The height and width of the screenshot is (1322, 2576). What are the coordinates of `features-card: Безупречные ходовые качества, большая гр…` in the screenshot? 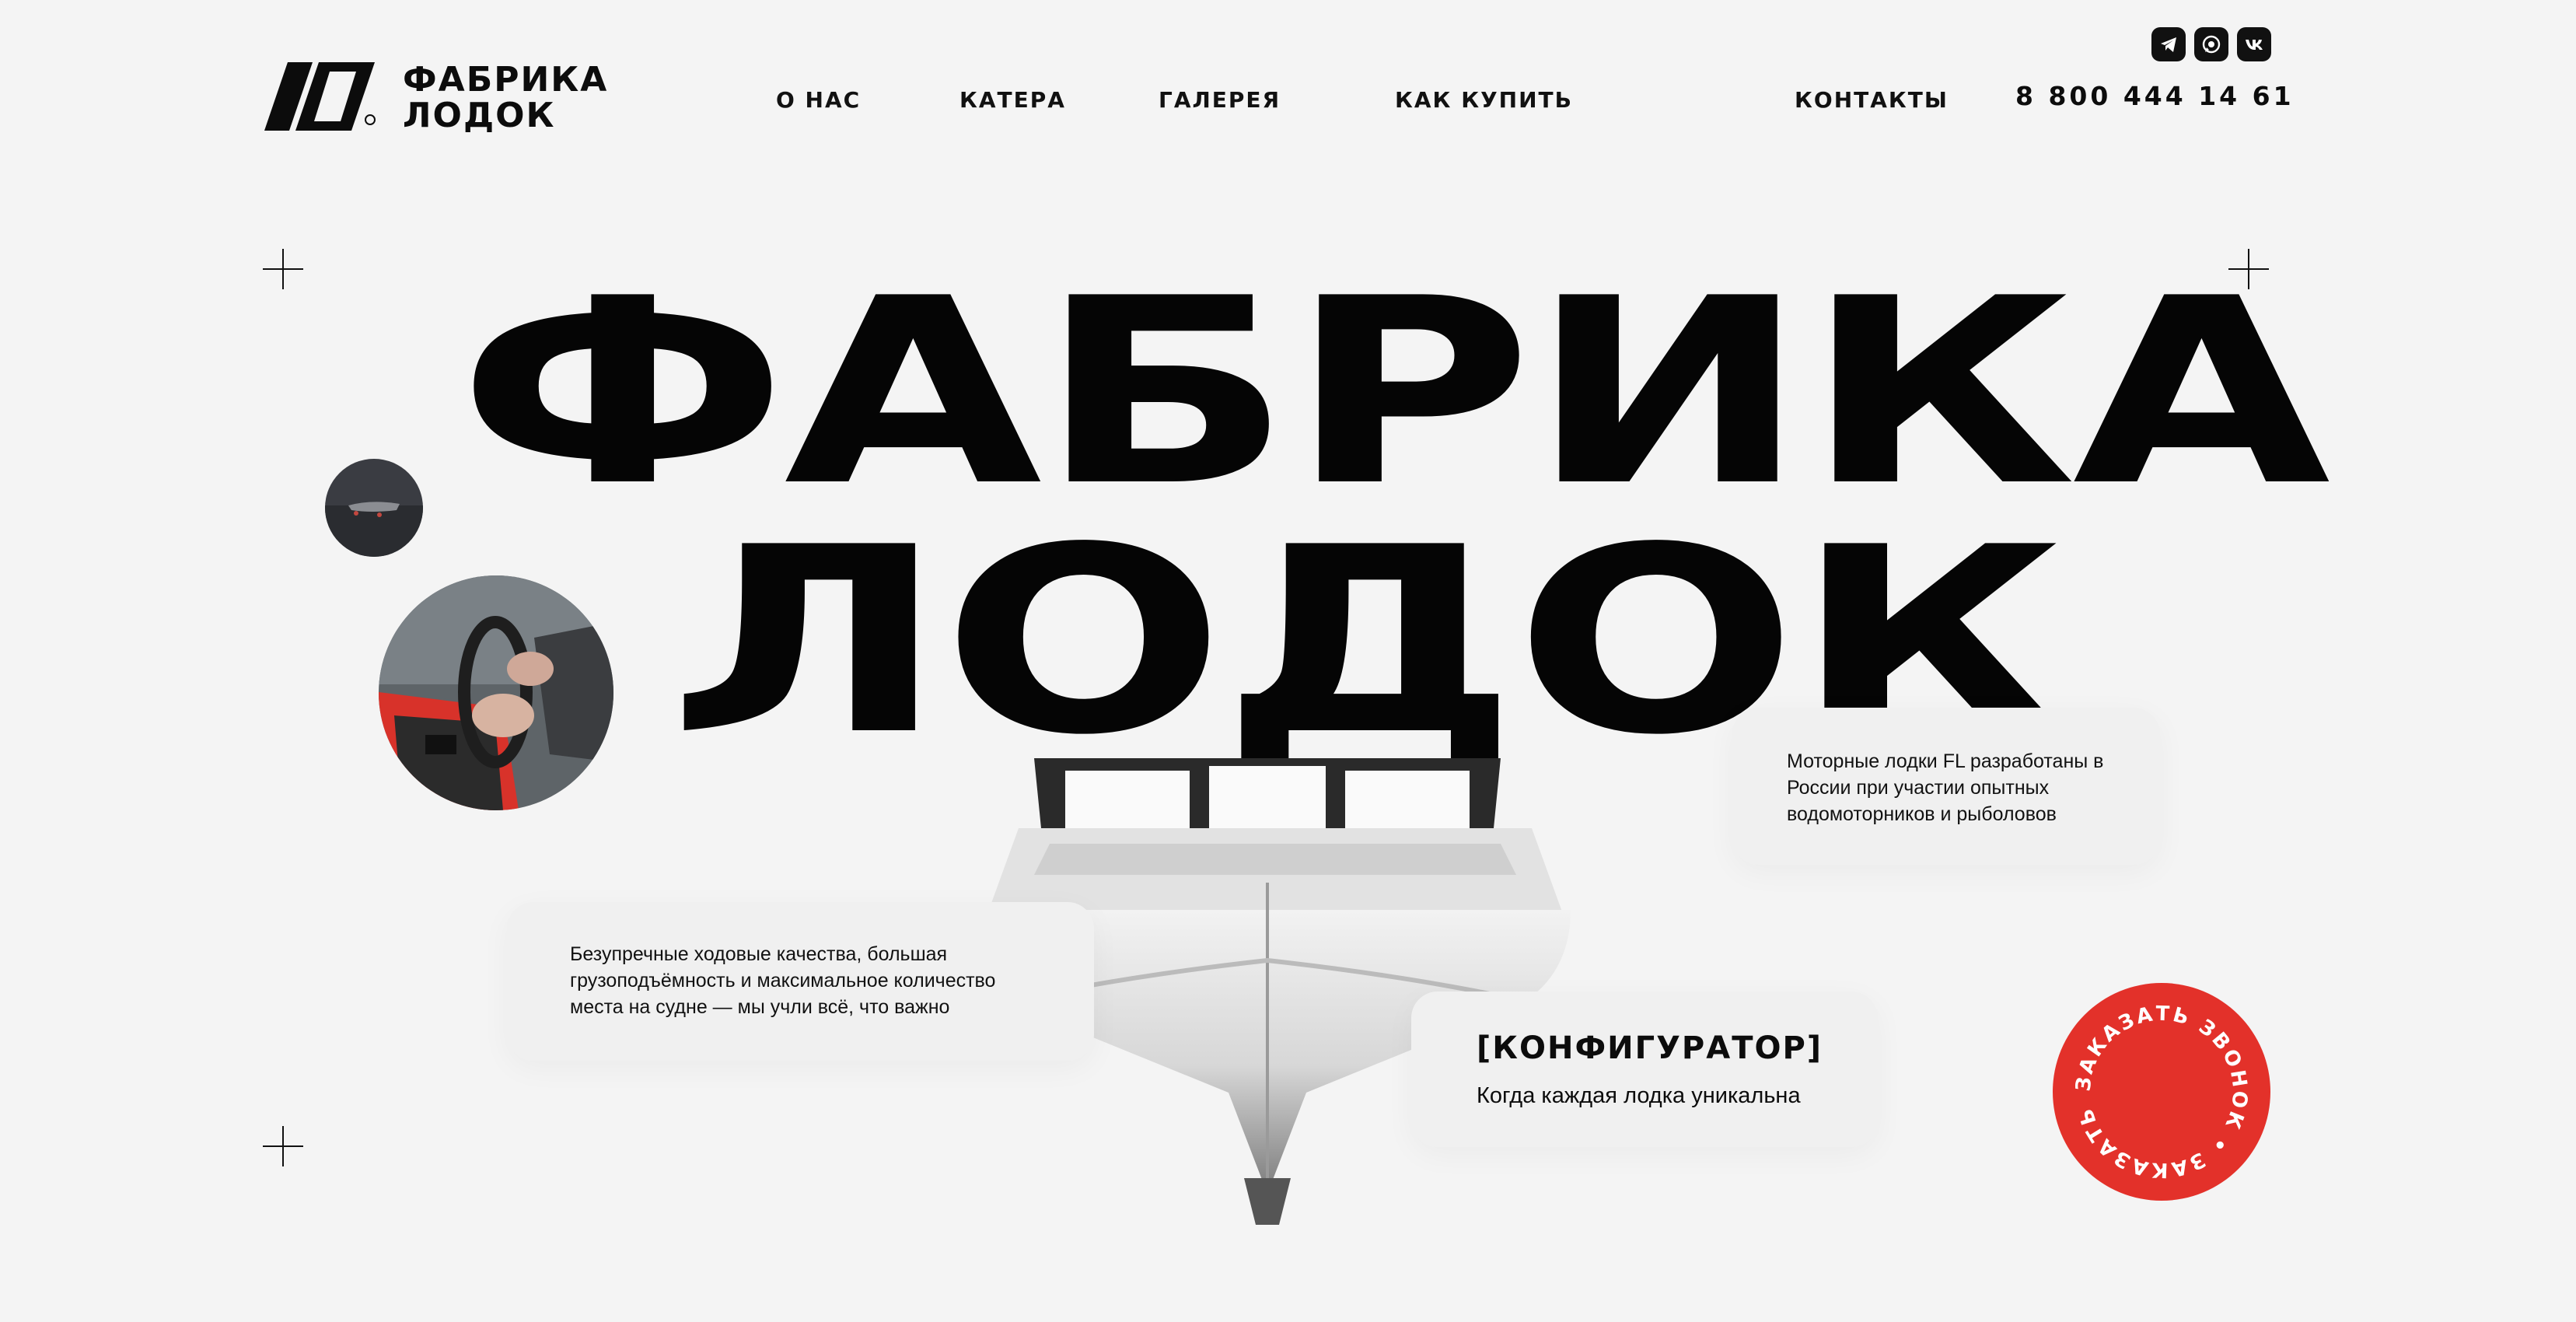 It's located at (800, 981).